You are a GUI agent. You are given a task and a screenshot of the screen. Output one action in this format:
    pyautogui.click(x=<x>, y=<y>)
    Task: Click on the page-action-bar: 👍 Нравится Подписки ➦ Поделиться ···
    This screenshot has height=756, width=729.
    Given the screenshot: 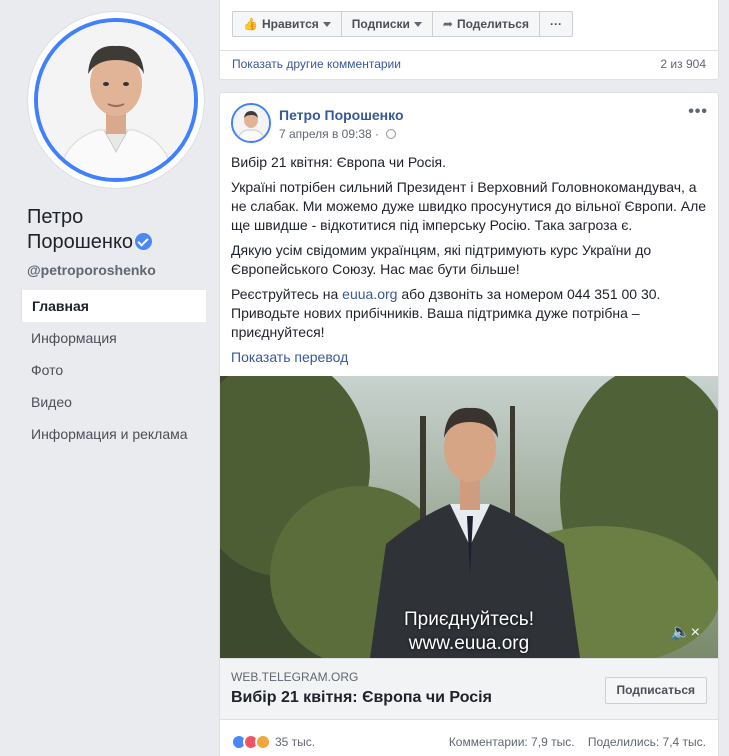 What is the action you would take?
    pyautogui.click(x=402, y=24)
    